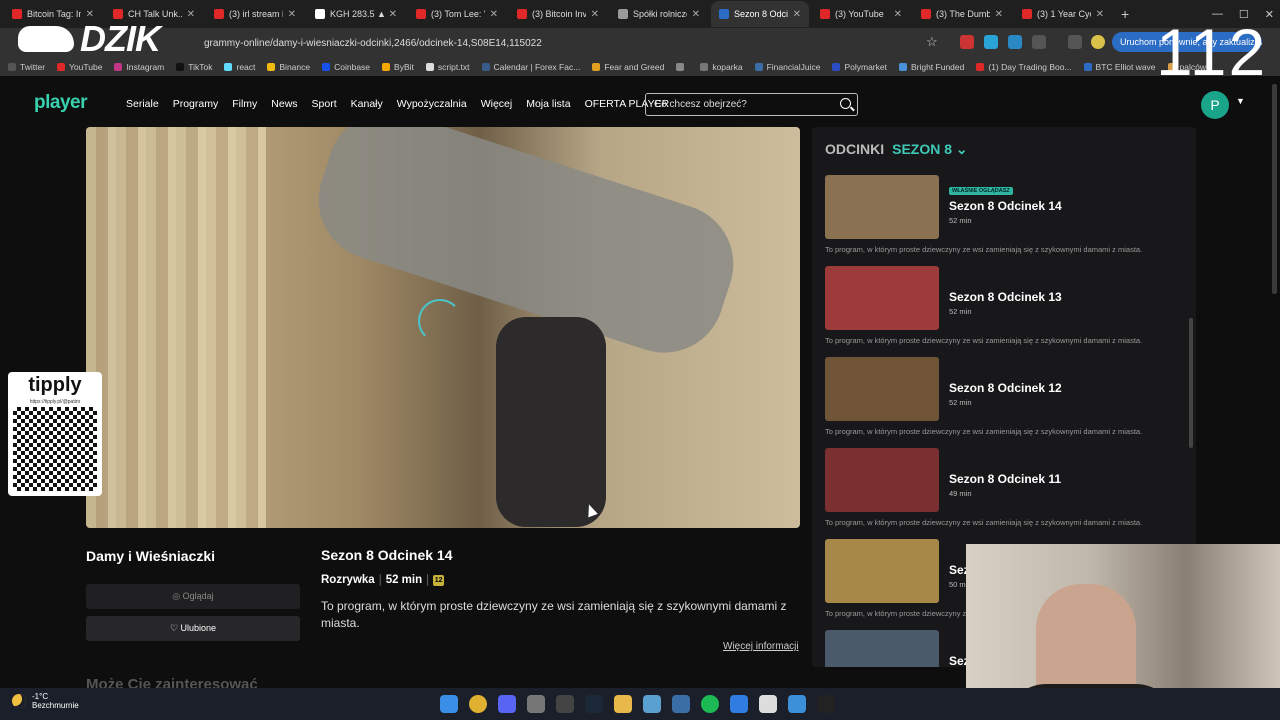 The height and width of the screenshot is (720, 1280). Describe the element at coordinates (932, 42) in the screenshot. I see `bookmark-star-icon: ☆` at that location.